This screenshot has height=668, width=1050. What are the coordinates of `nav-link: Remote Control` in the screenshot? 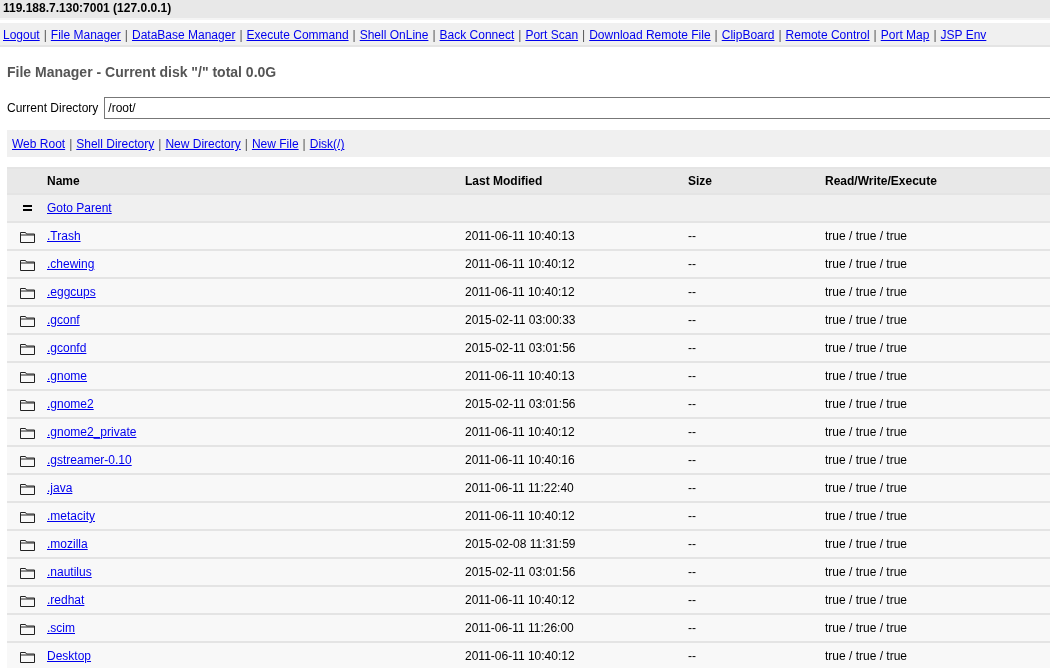 It's located at (827, 35).